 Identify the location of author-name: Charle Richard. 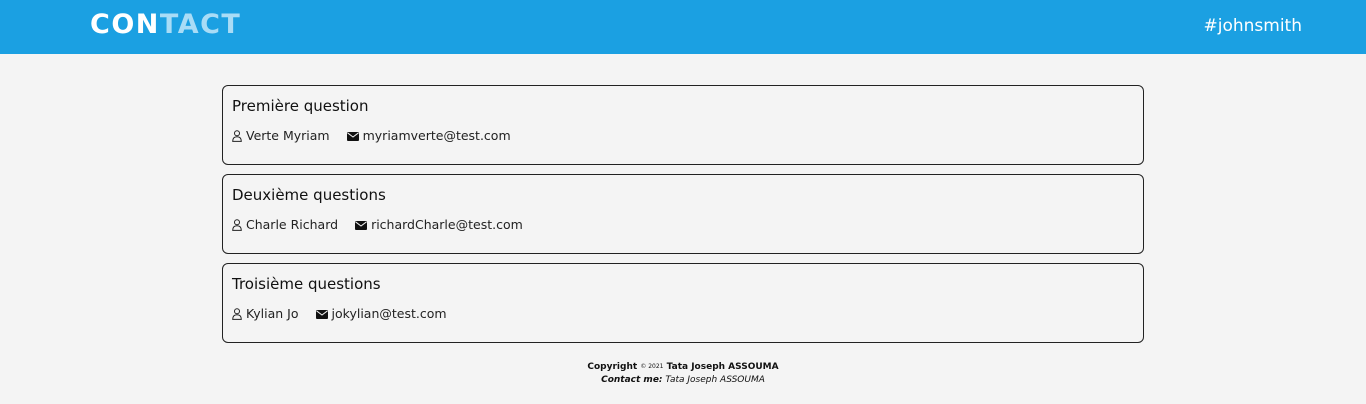
(292, 224).